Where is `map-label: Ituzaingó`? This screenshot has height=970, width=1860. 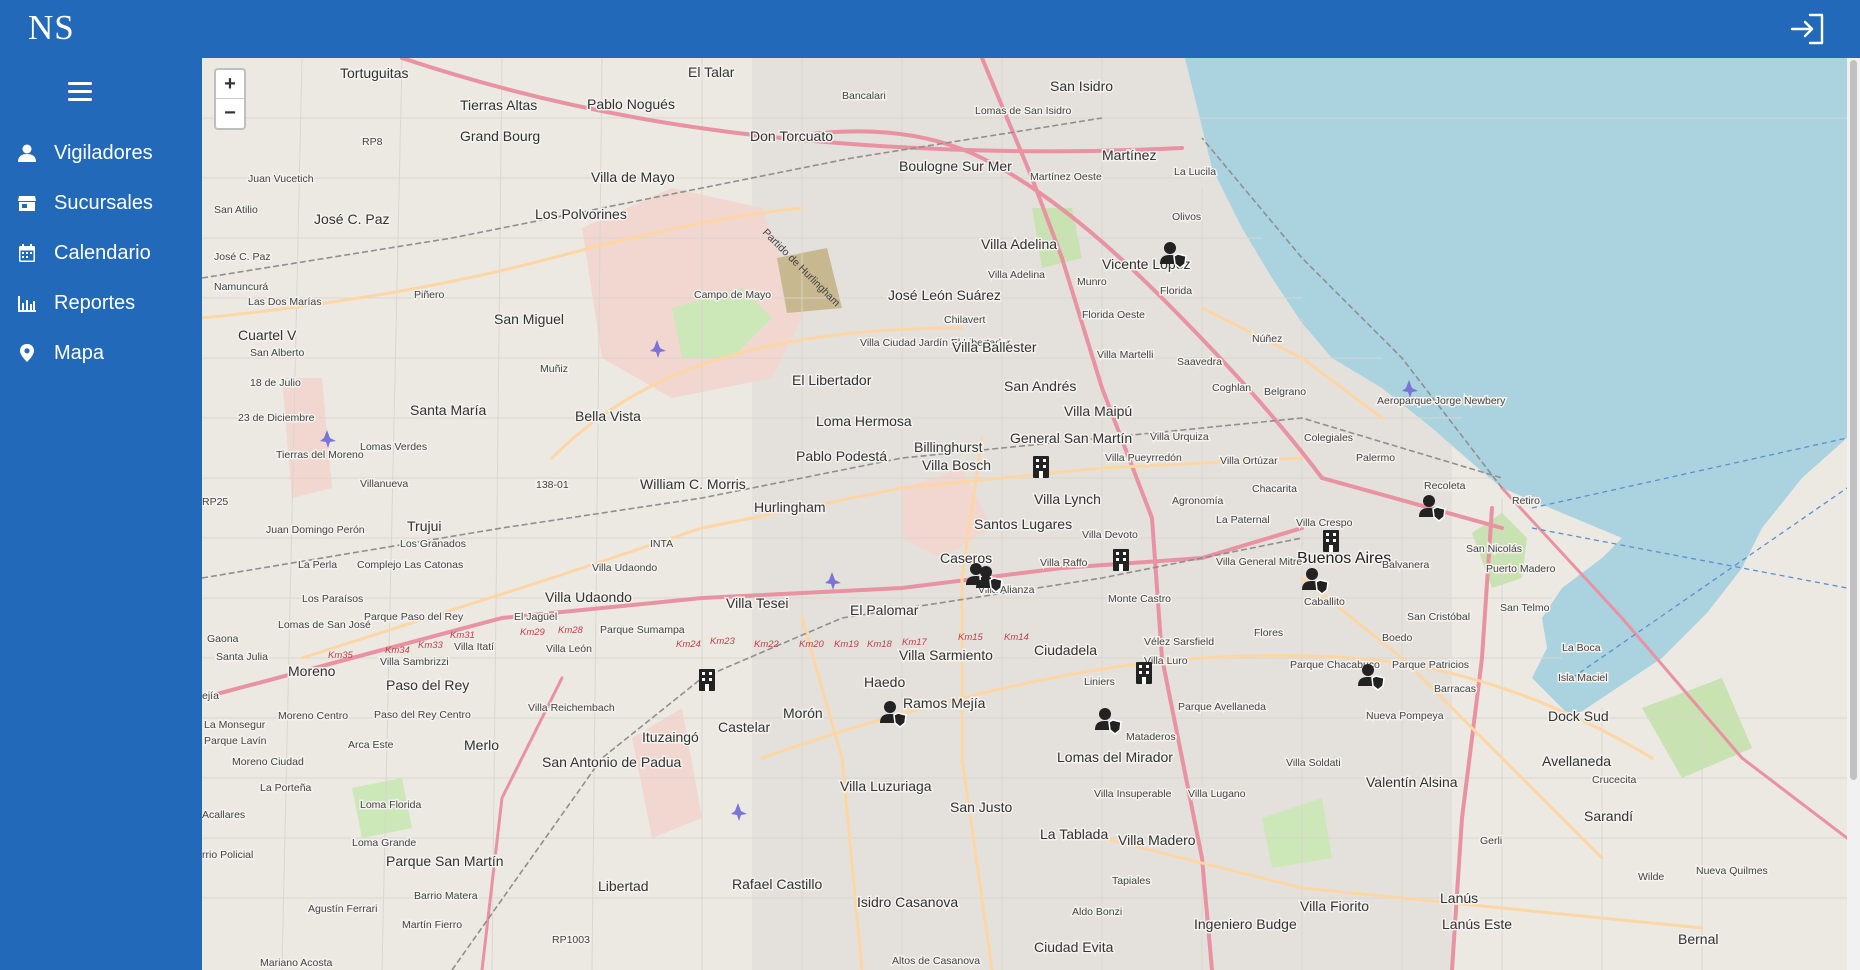 map-label: Ituzaingó is located at coordinates (670, 737).